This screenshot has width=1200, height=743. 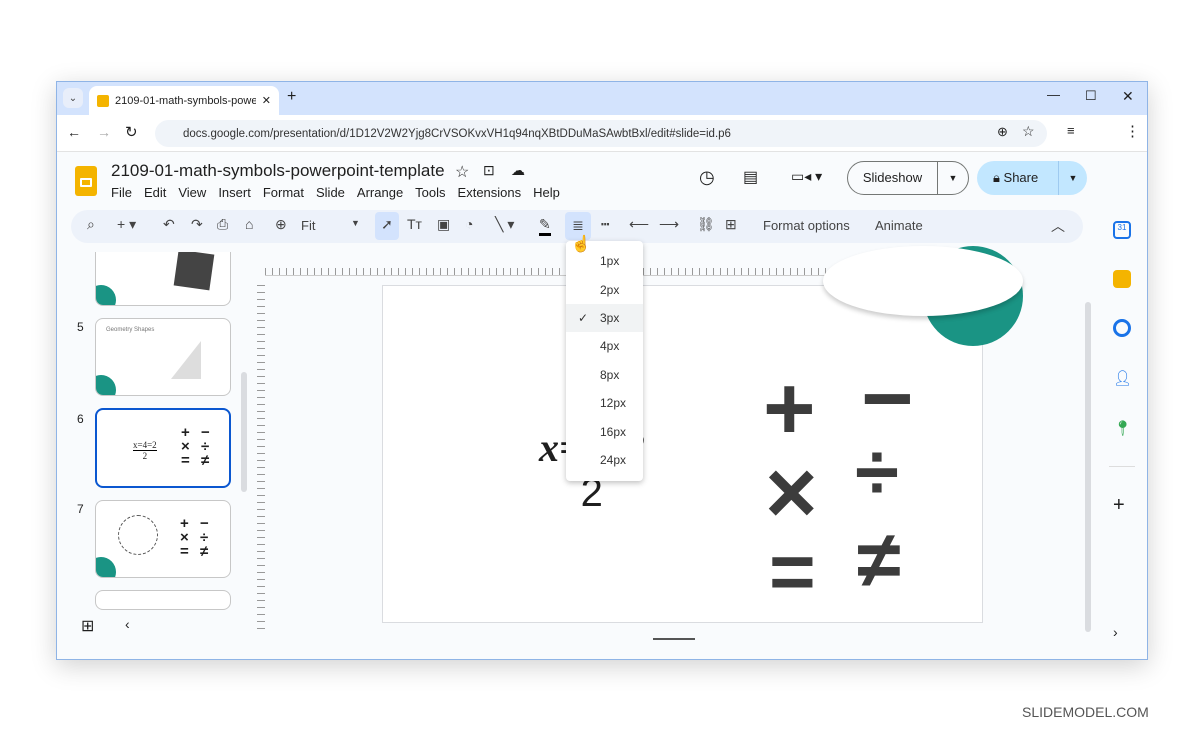 I want to click on collapse-toolbar-icon: ︿, so click(x=1058, y=226).